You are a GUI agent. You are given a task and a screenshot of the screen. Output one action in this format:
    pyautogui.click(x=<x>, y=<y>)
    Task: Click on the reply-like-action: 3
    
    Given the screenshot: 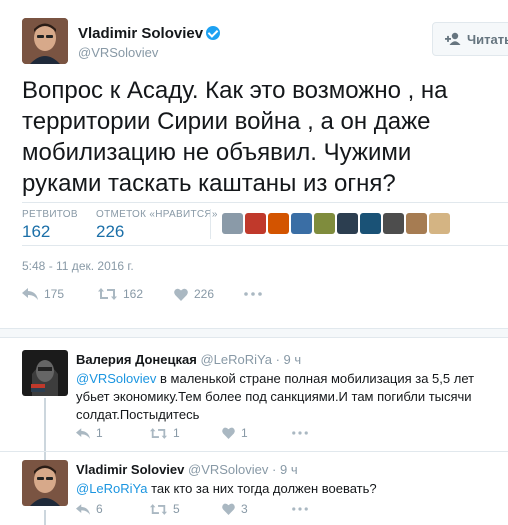 What is the action you would take?
    pyautogui.click(x=257, y=509)
    